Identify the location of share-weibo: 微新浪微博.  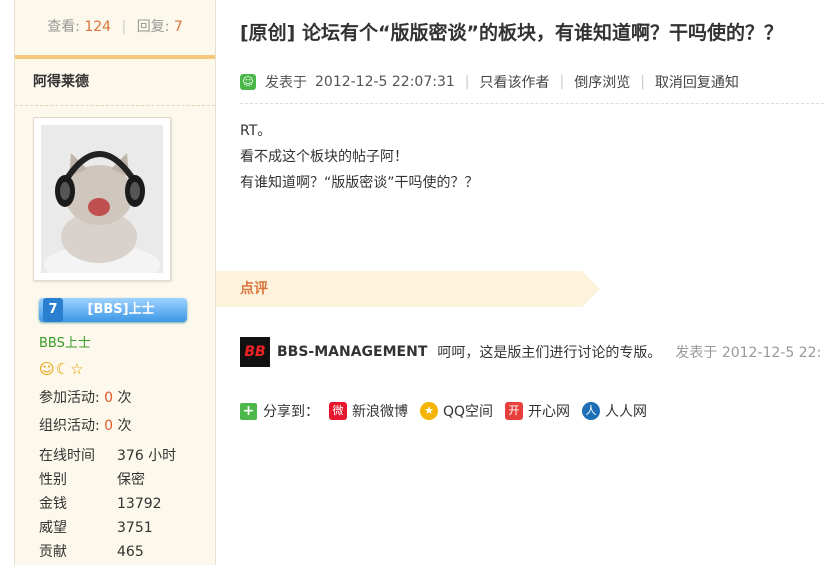
(368, 411).